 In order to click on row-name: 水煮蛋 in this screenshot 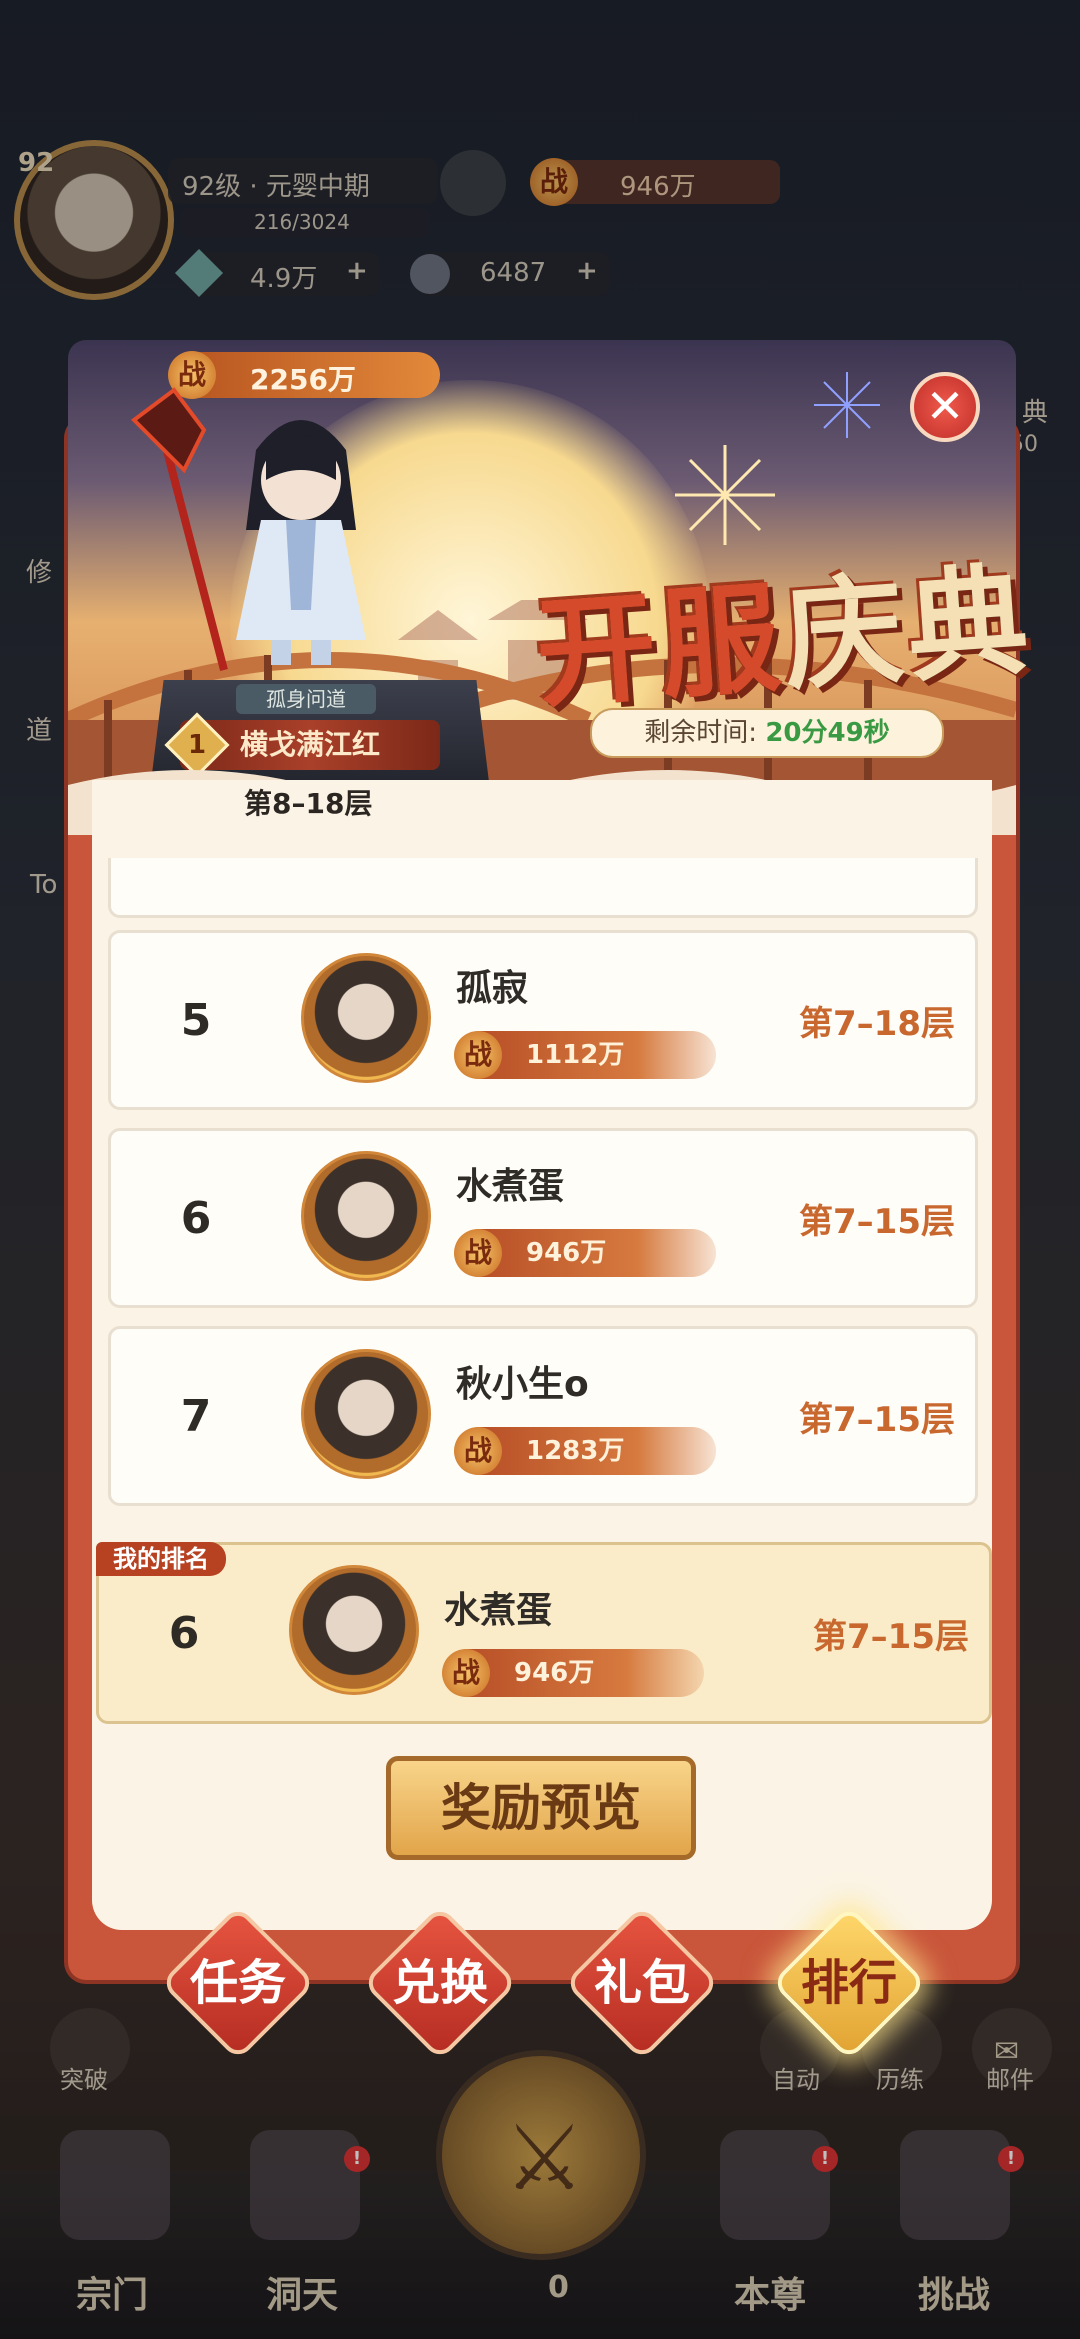, I will do `click(510, 1186)`.